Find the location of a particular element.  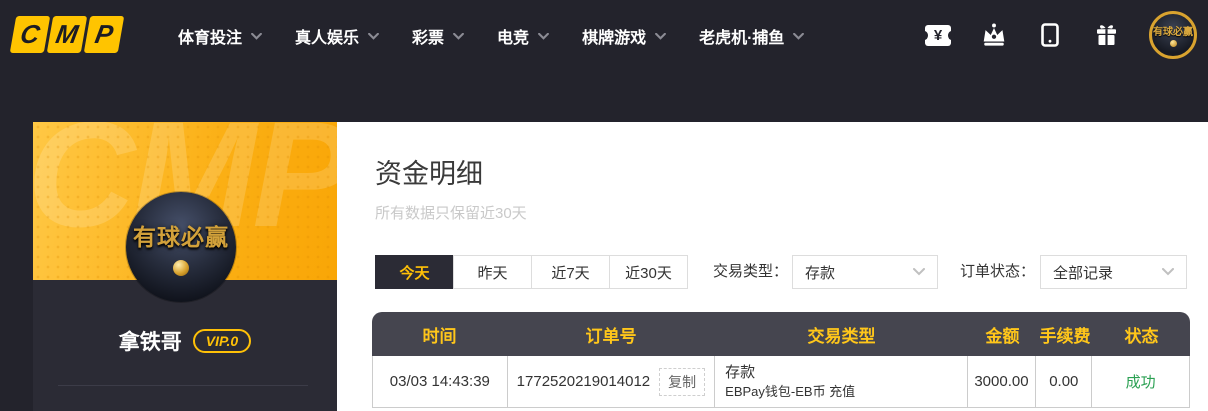

mobile-app-icon is located at coordinates (1050, 35).